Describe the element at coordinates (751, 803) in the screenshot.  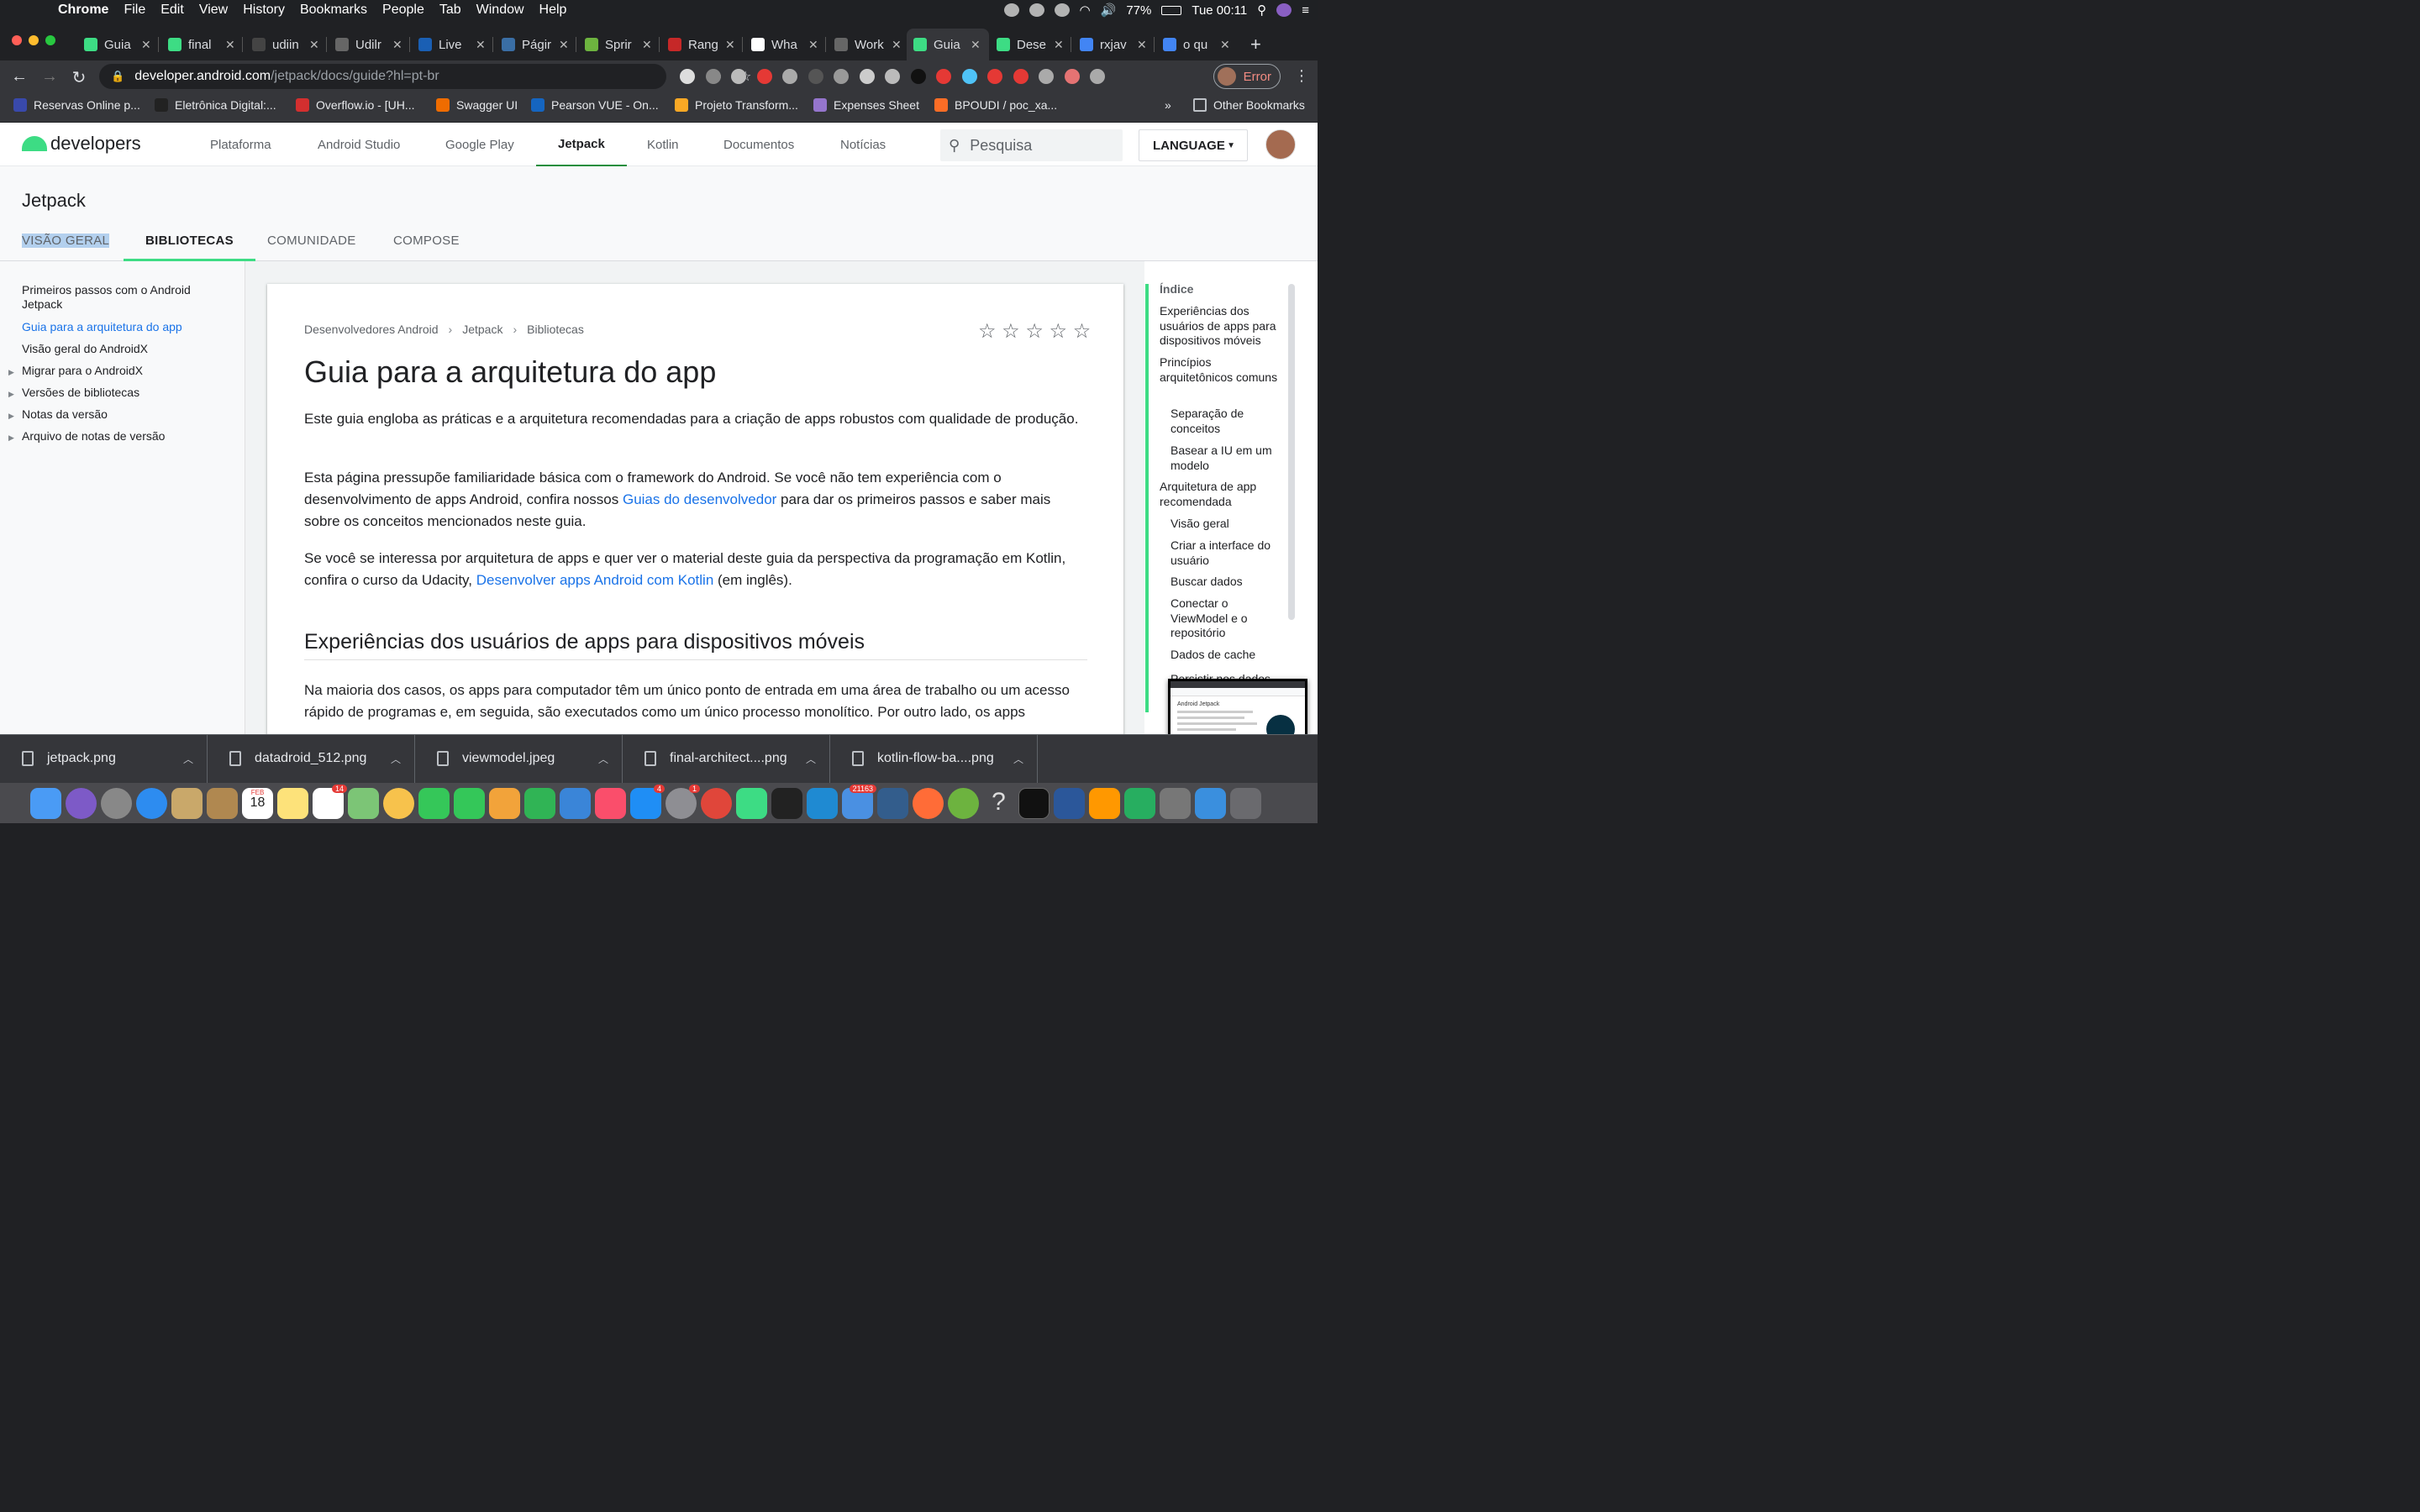
I see `android-studio-icon` at that location.